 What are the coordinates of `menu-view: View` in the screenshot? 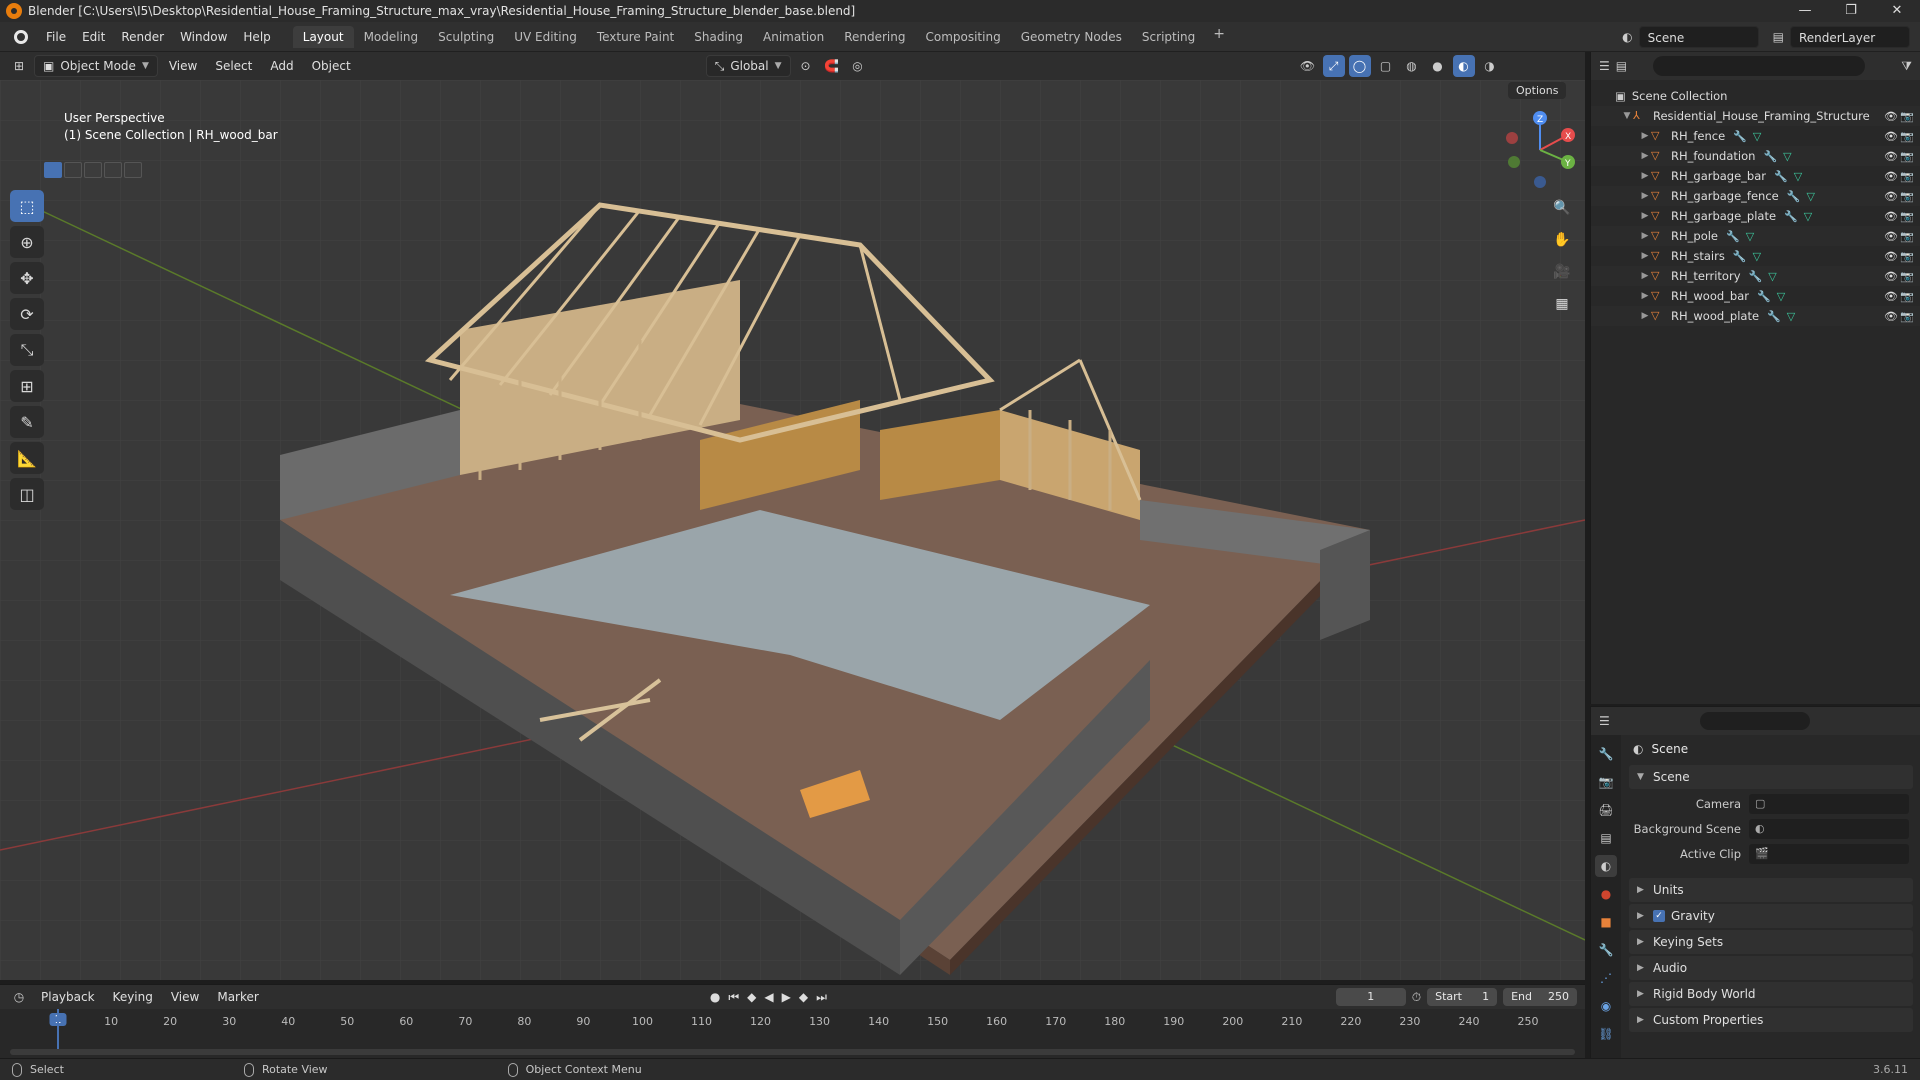 It's located at (183, 66).